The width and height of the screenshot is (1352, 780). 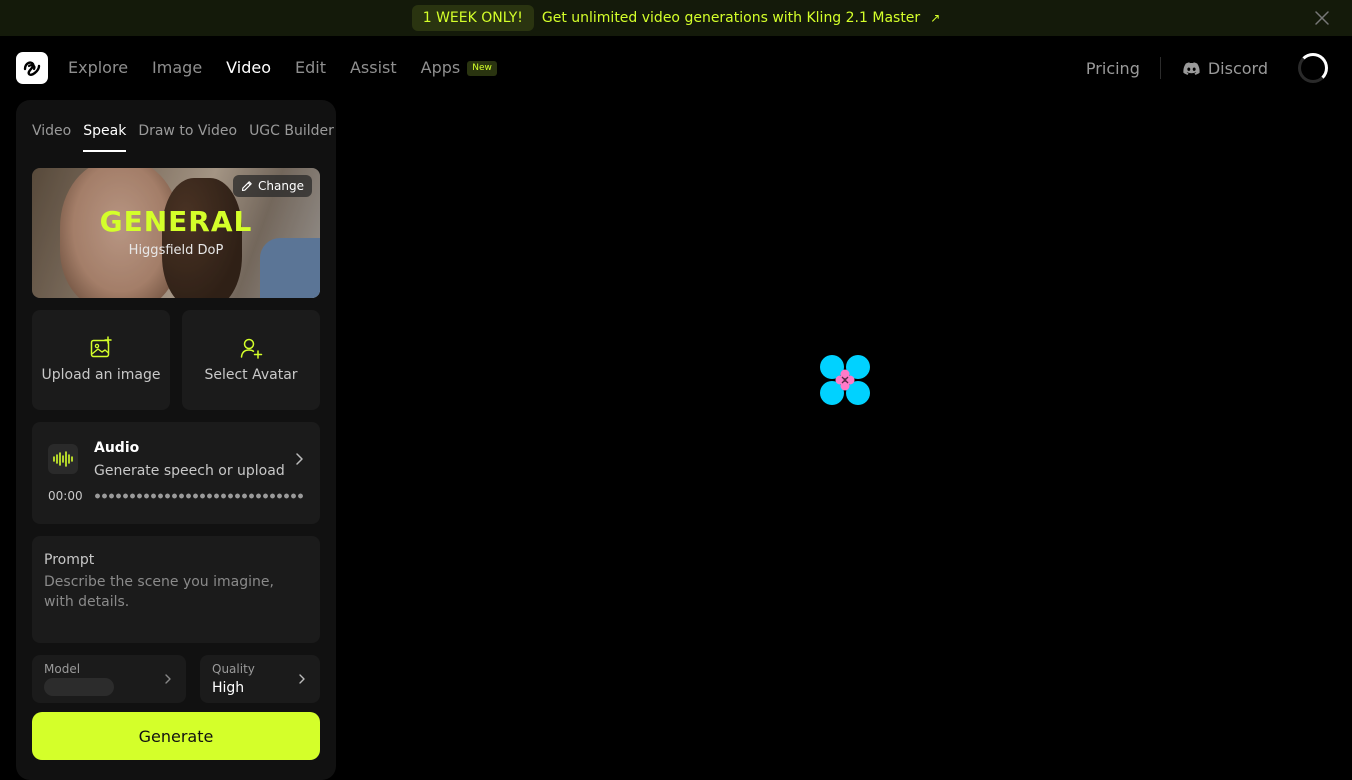 What do you see at coordinates (51, 137) in the screenshot?
I see `tab-video: Video` at bounding box center [51, 137].